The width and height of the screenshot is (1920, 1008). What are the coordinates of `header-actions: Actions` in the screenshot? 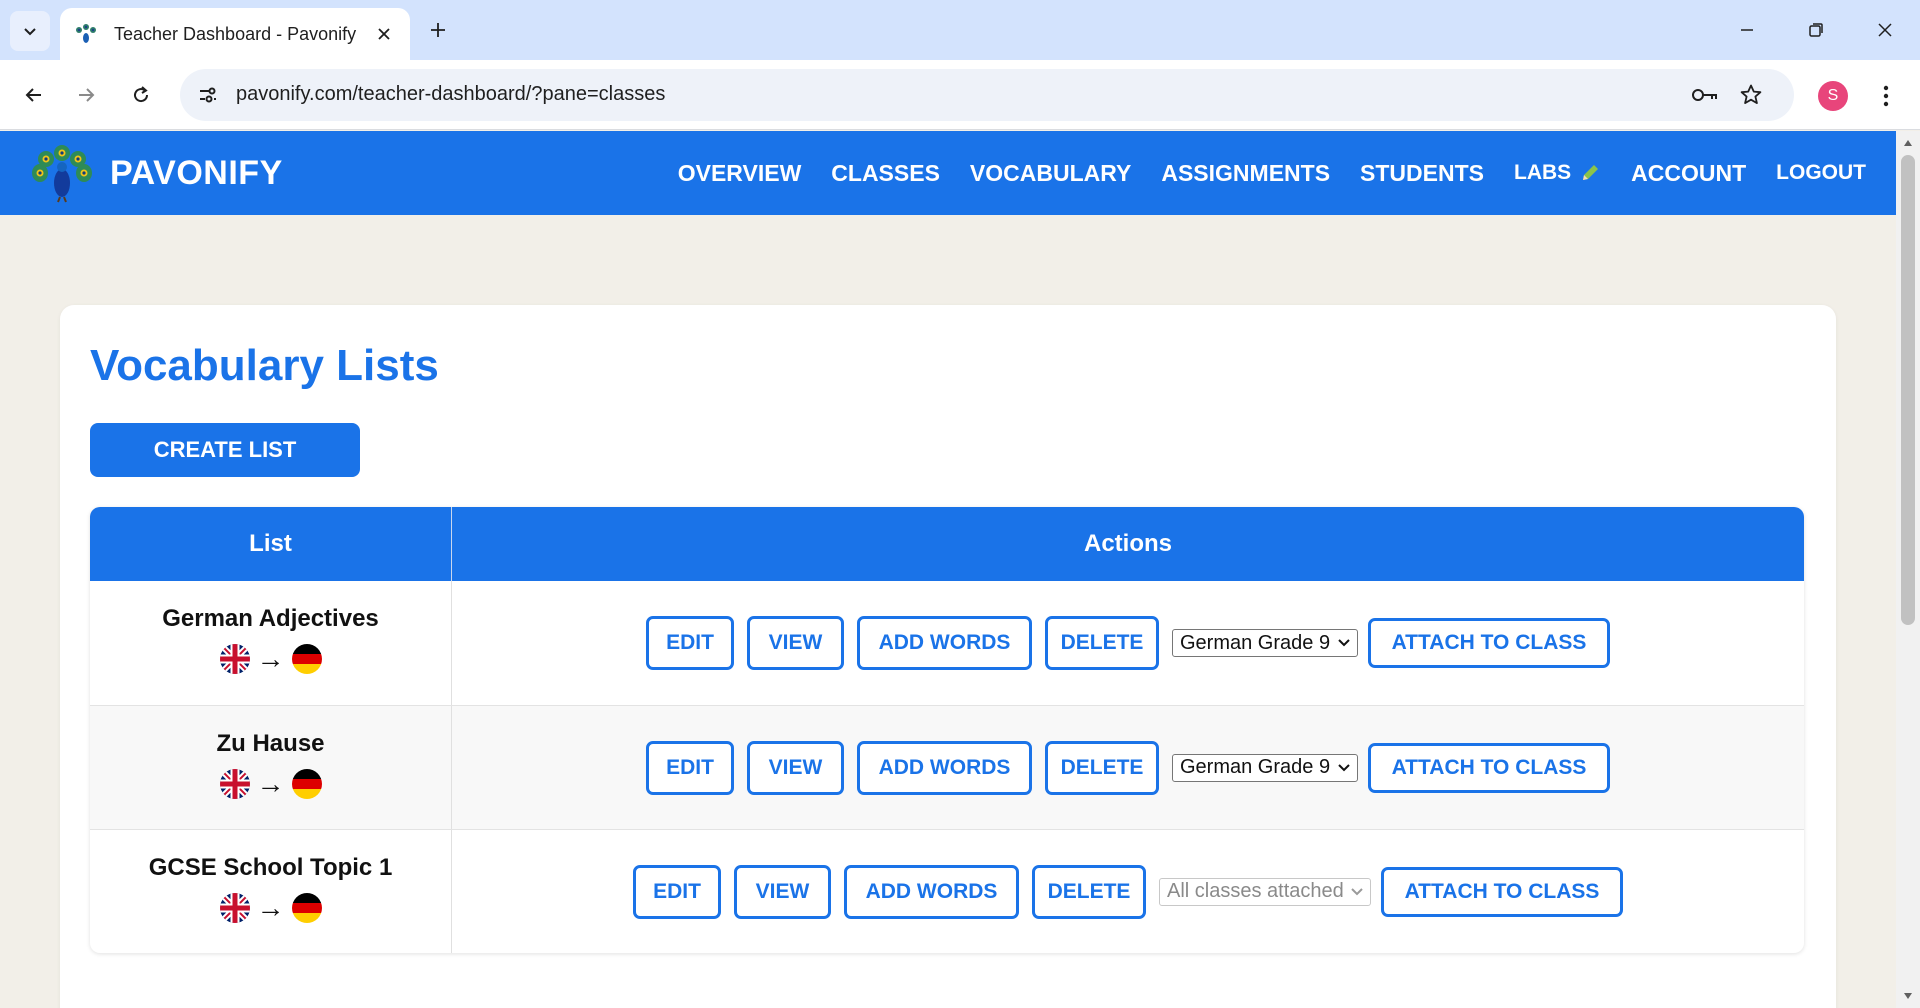 It's located at (1127, 543).